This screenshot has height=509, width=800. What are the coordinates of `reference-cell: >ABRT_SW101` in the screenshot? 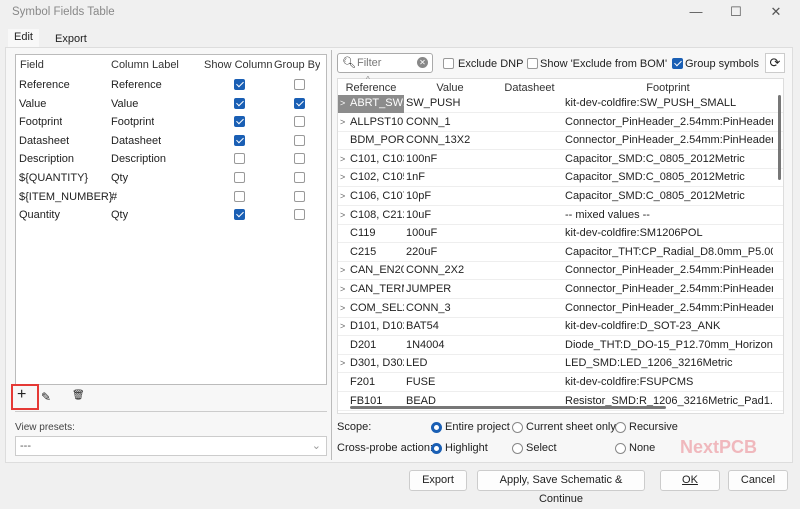 It's located at (371, 104).